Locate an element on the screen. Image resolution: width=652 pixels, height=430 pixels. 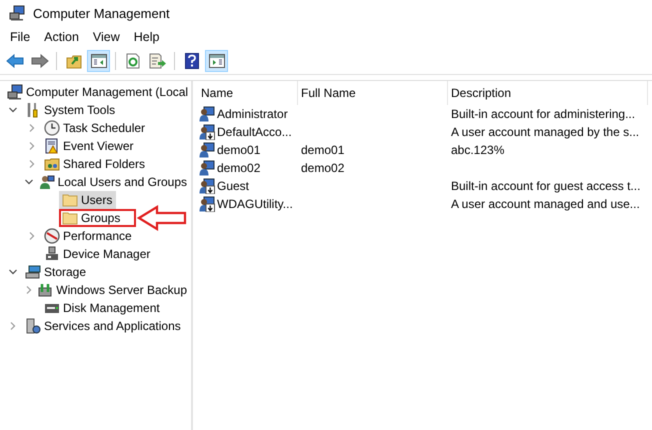
callout-arrow is located at coordinates (162, 218).